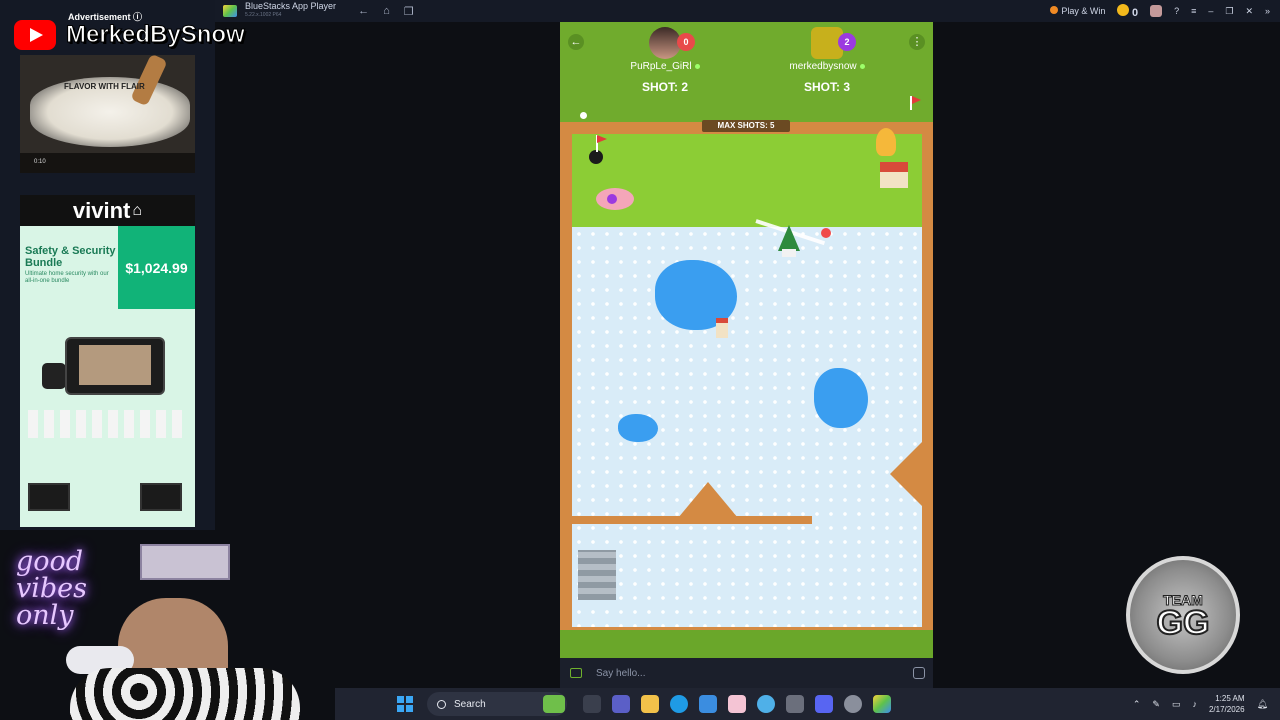  I want to click on bluestacks-icon, so click(882, 704).